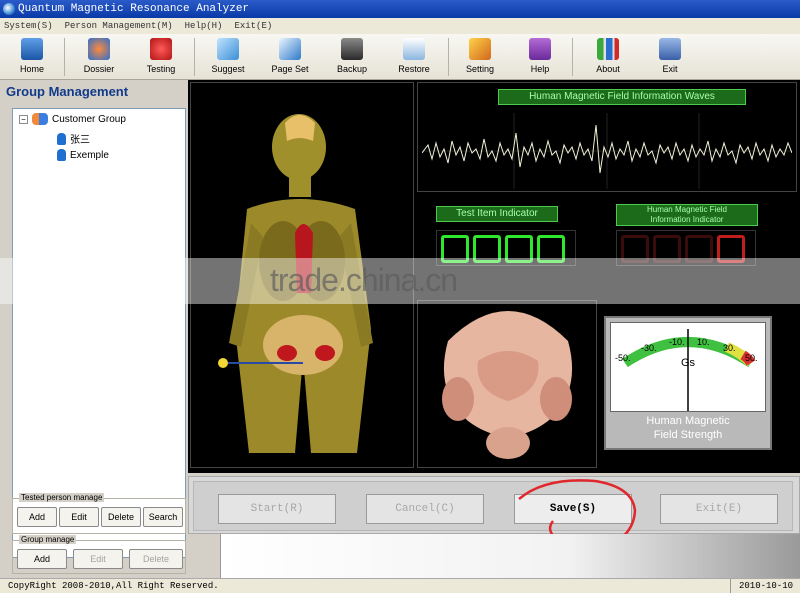 The image size is (800, 593). I want to click on background-strip, so click(510, 556).